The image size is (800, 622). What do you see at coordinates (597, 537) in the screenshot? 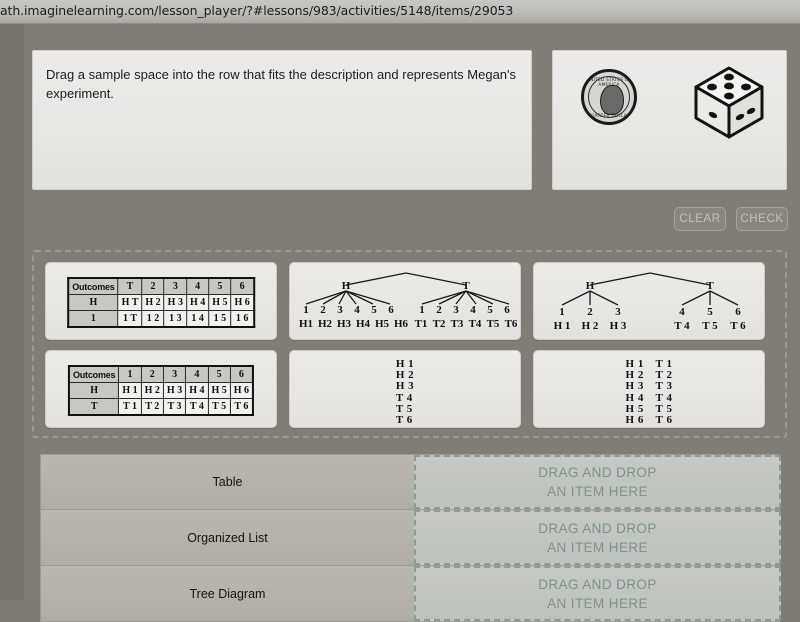
I see `drop-zone-organized-list: DRAG AND DROP AN ITEM HERE` at bounding box center [597, 537].